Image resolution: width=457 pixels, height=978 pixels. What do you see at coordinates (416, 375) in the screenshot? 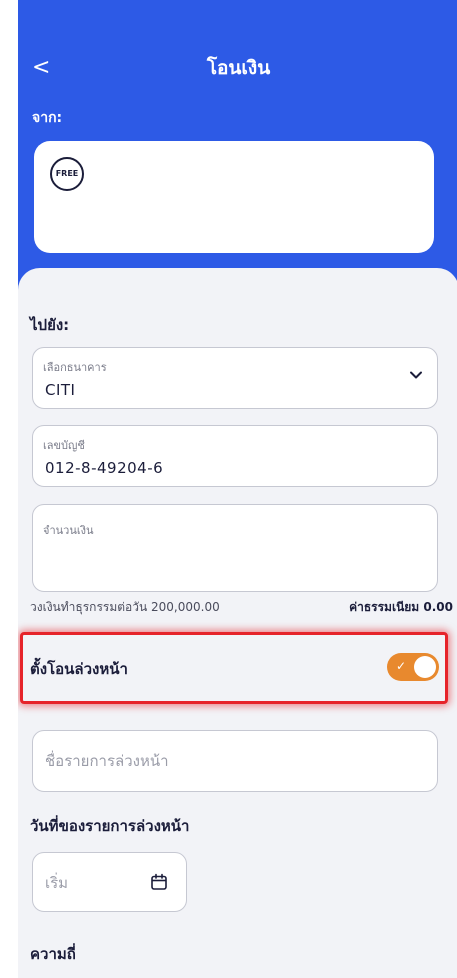
I see `chevron-down-icon` at bounding box center [416, 375].